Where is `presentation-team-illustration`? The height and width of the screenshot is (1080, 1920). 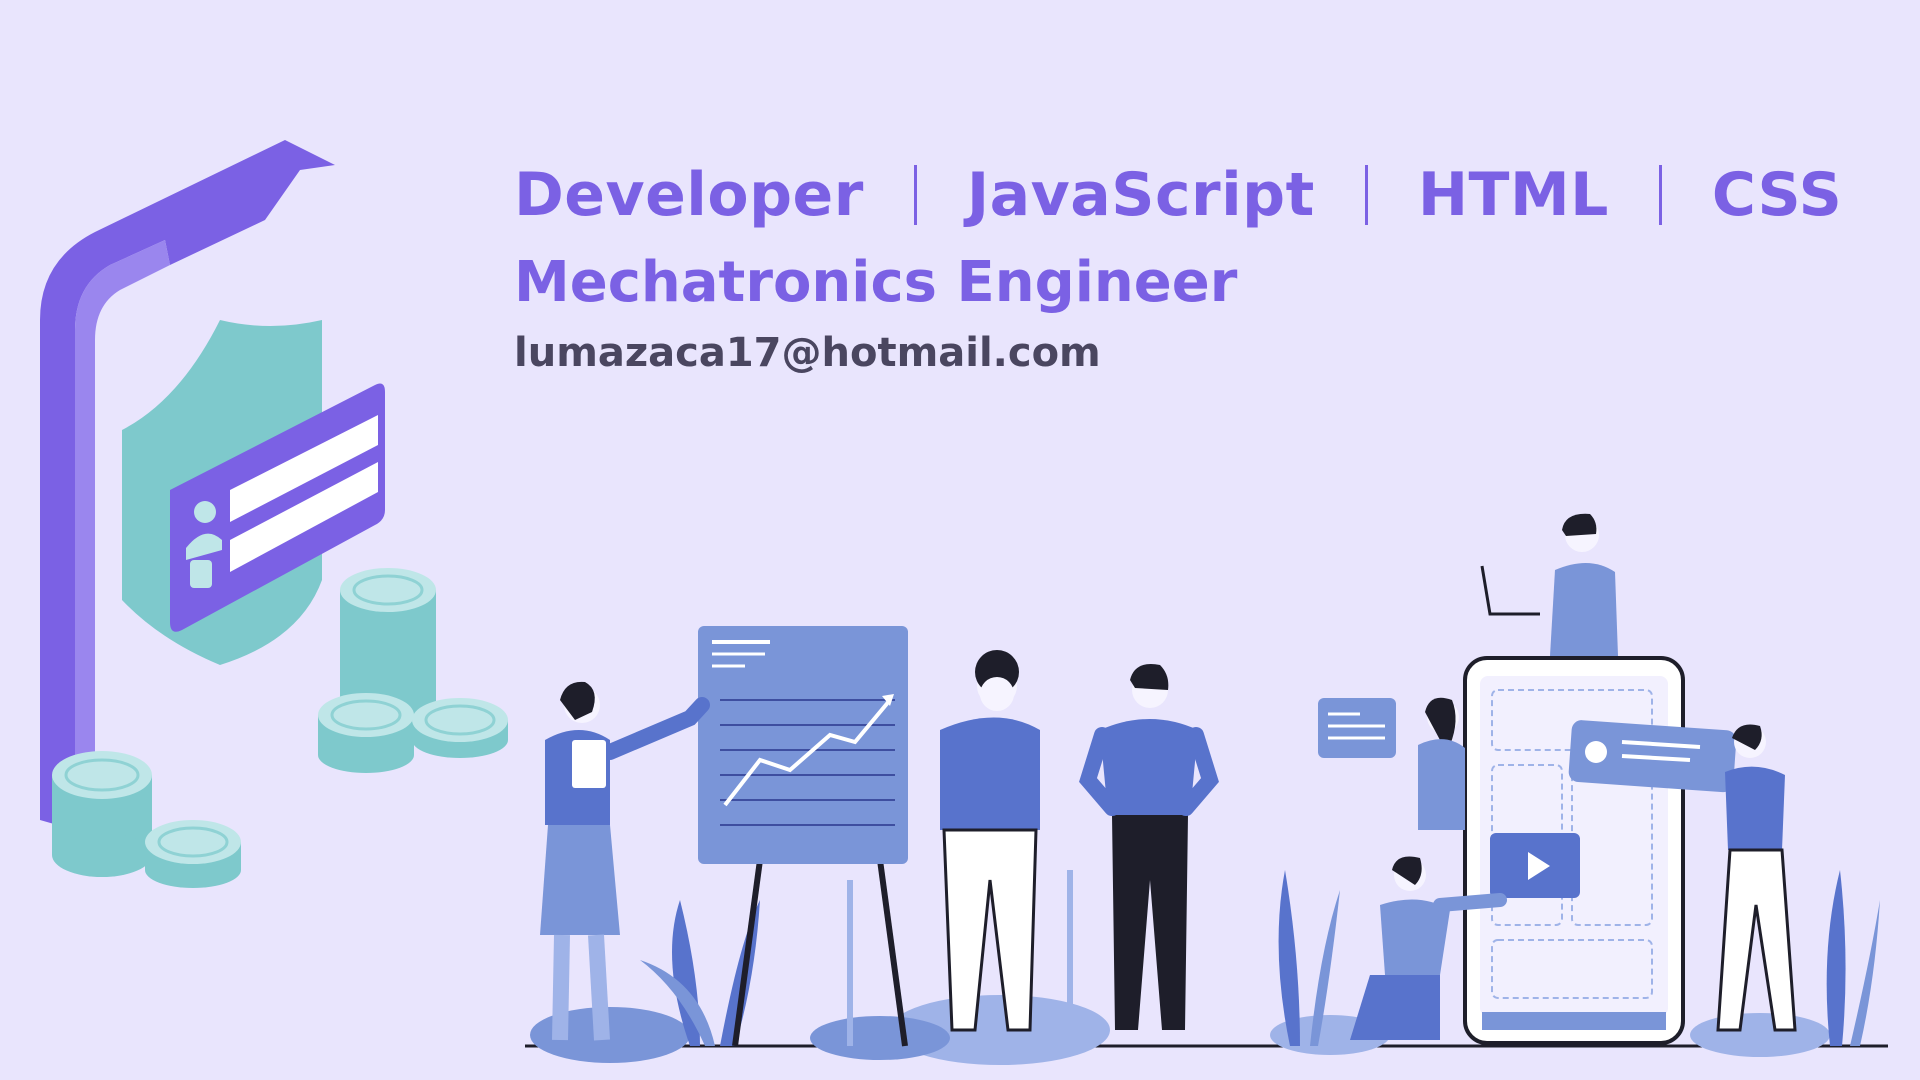 presentation-team-illustration is located at coordinates (874, 845).